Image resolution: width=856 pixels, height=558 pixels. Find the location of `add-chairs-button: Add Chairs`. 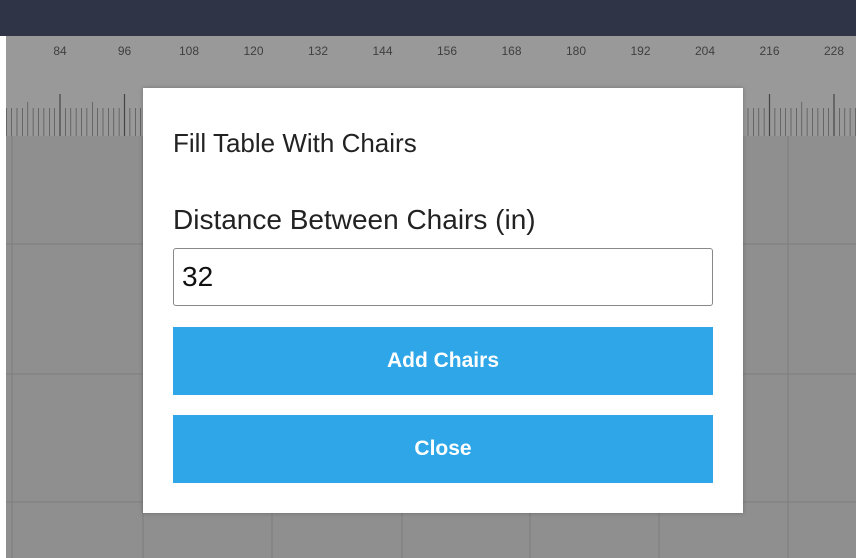

add-chairs-button: Add Chairs is located at coordinates (443, 361).